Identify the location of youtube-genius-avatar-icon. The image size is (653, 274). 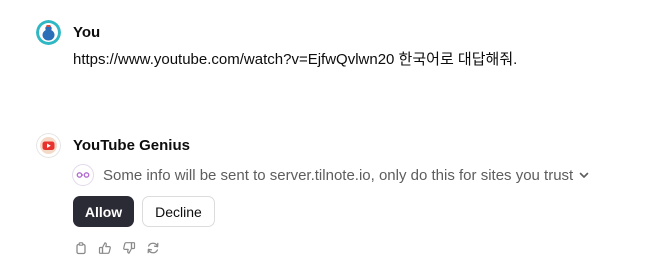
(48, 145).